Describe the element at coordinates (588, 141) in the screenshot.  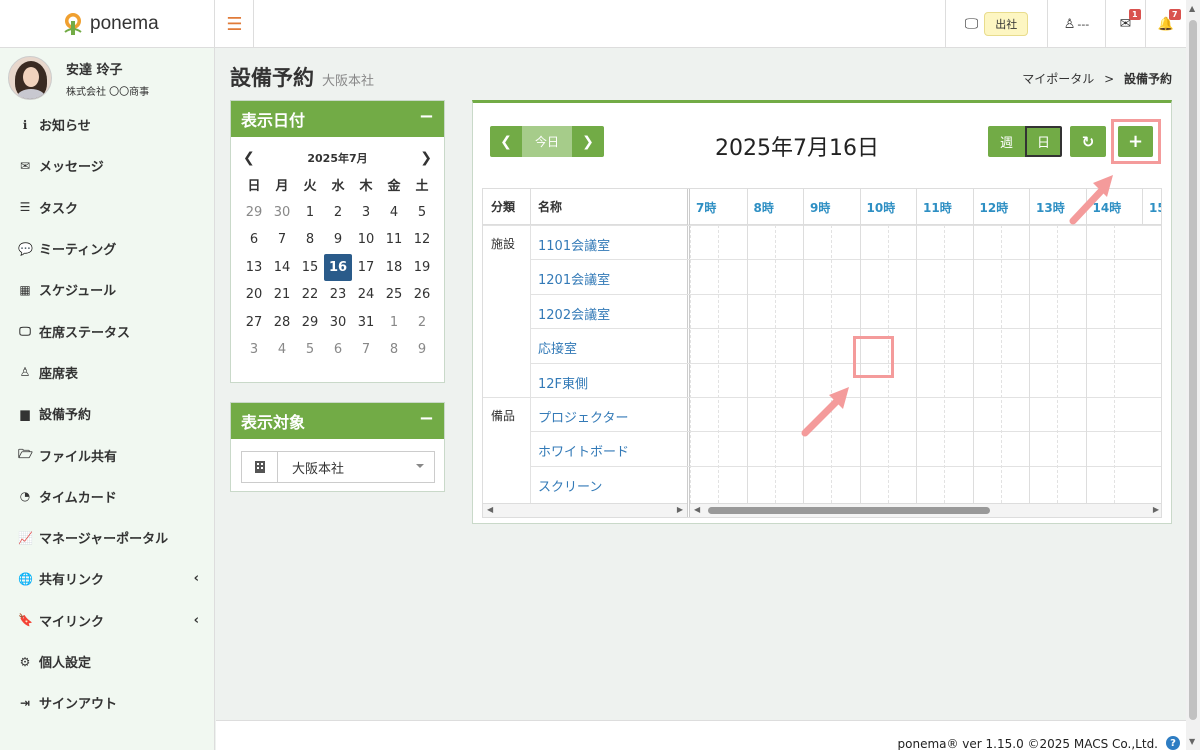
I see `next-day-button: ❯` at that location.